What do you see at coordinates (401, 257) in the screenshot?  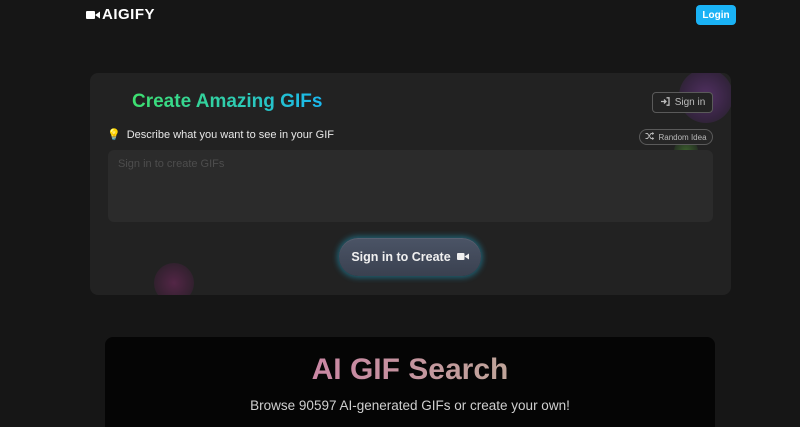 I see `create-button-label: Sign in to Create` at bounding box center [401, 257].